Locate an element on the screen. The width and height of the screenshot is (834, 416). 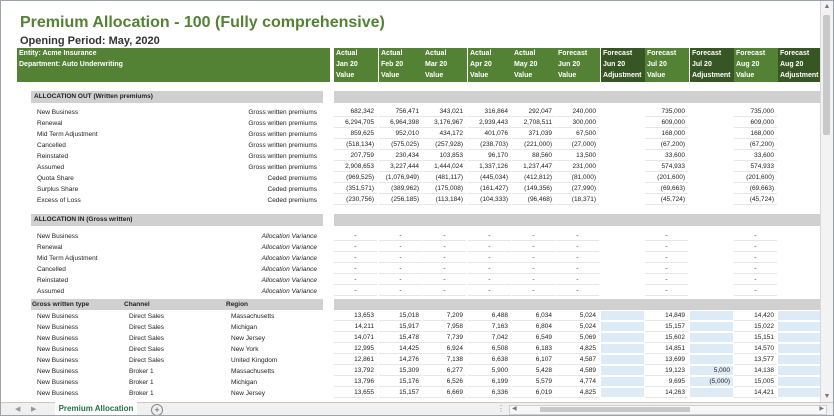
value-cell: 5,579 is located at coordinates (533, 382).